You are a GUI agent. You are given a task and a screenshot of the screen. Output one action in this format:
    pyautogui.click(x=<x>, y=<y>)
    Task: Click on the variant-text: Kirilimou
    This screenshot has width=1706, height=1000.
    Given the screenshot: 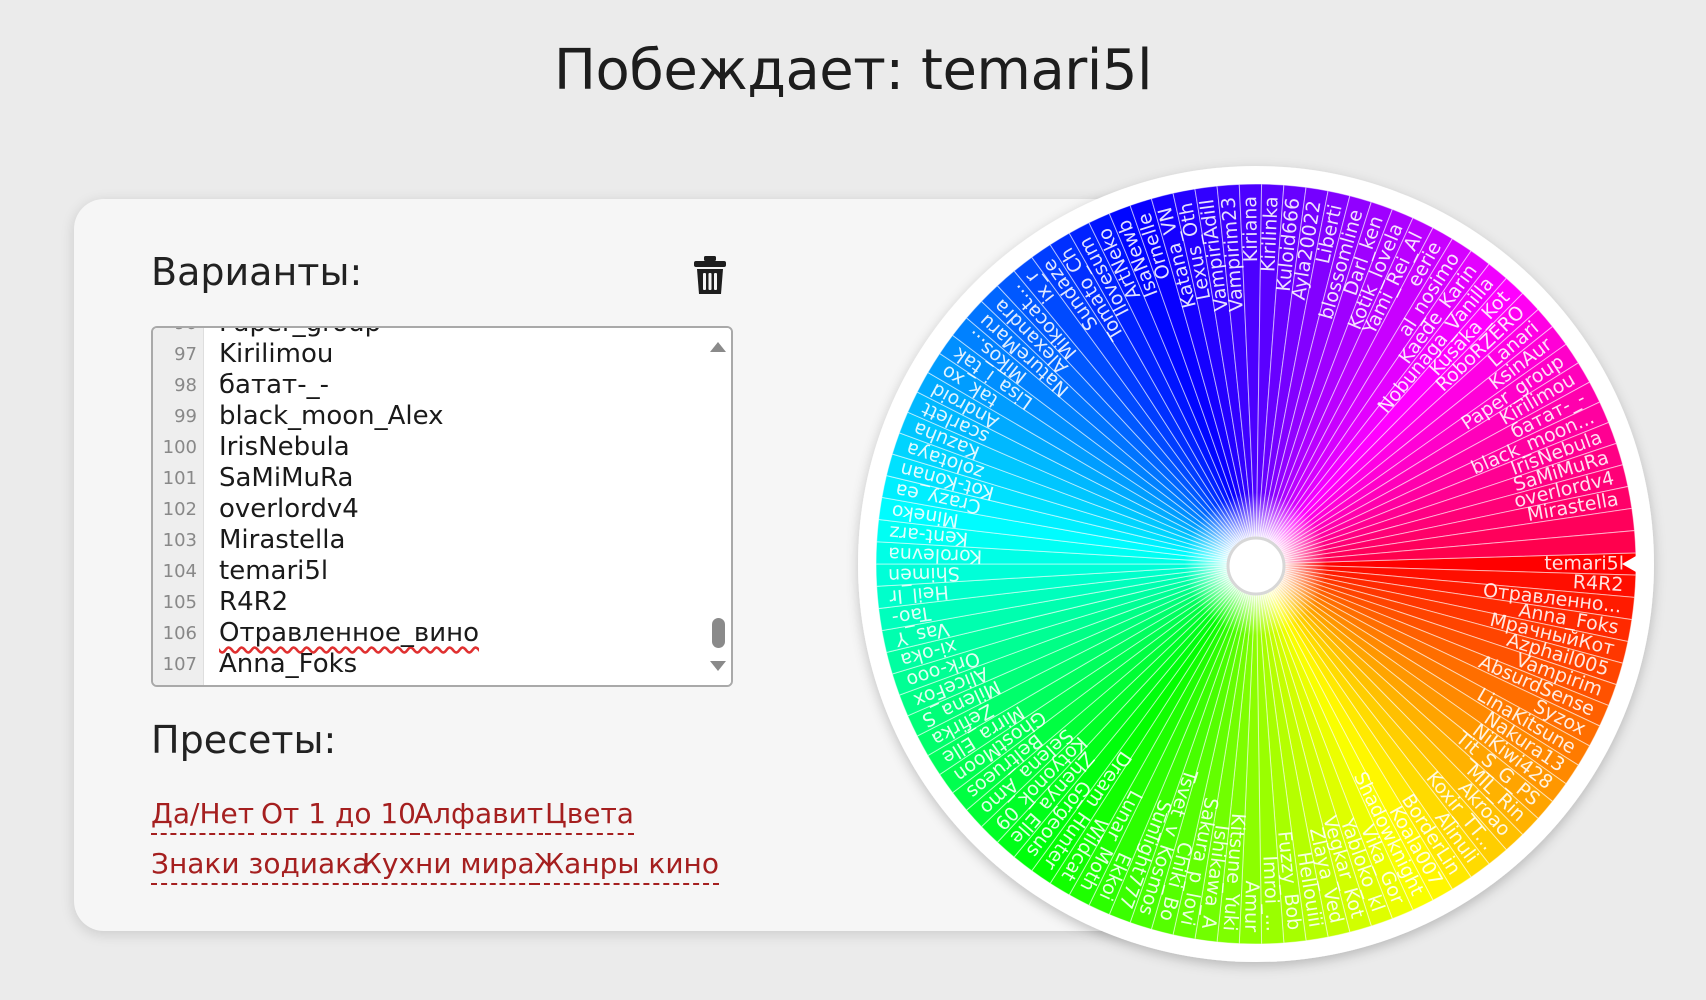 What is the action you would take?
    pyautogui.click(x=276, y=354)
    